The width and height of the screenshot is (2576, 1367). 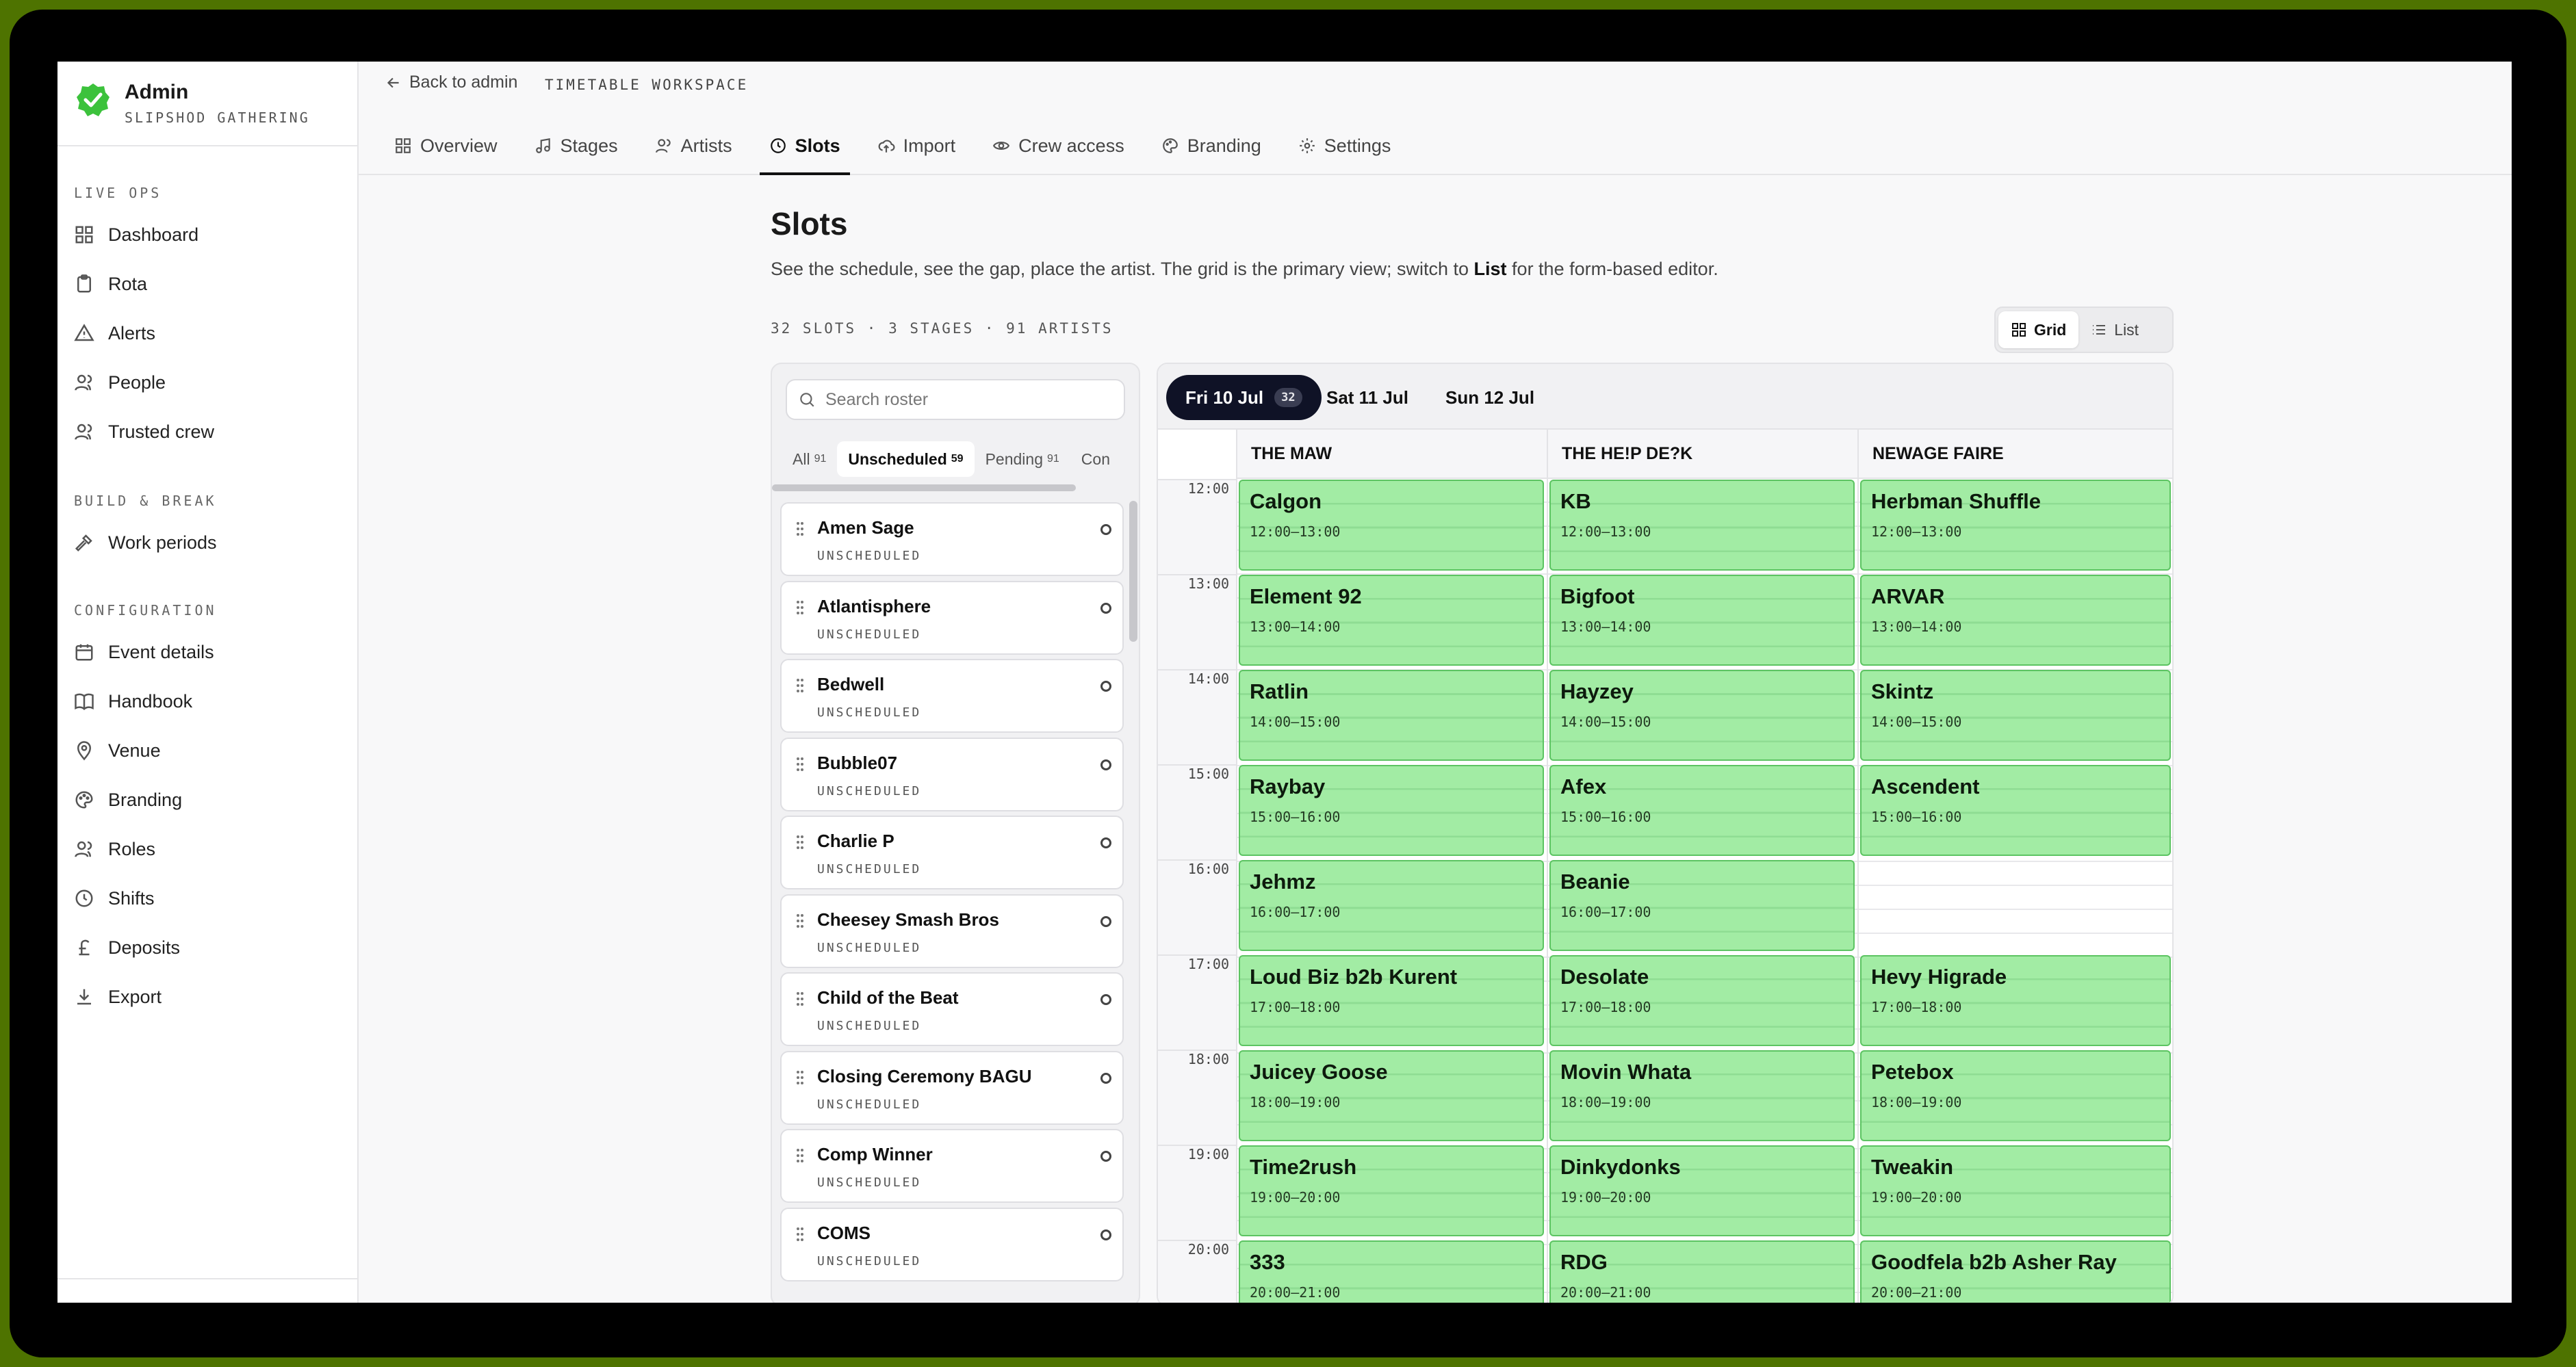 What do you see at coordinates (1702, 1095) in the screenshot?
I see `slot-block: Movin Whata 18:00–19:00` at bounding box center [1702, 1095].